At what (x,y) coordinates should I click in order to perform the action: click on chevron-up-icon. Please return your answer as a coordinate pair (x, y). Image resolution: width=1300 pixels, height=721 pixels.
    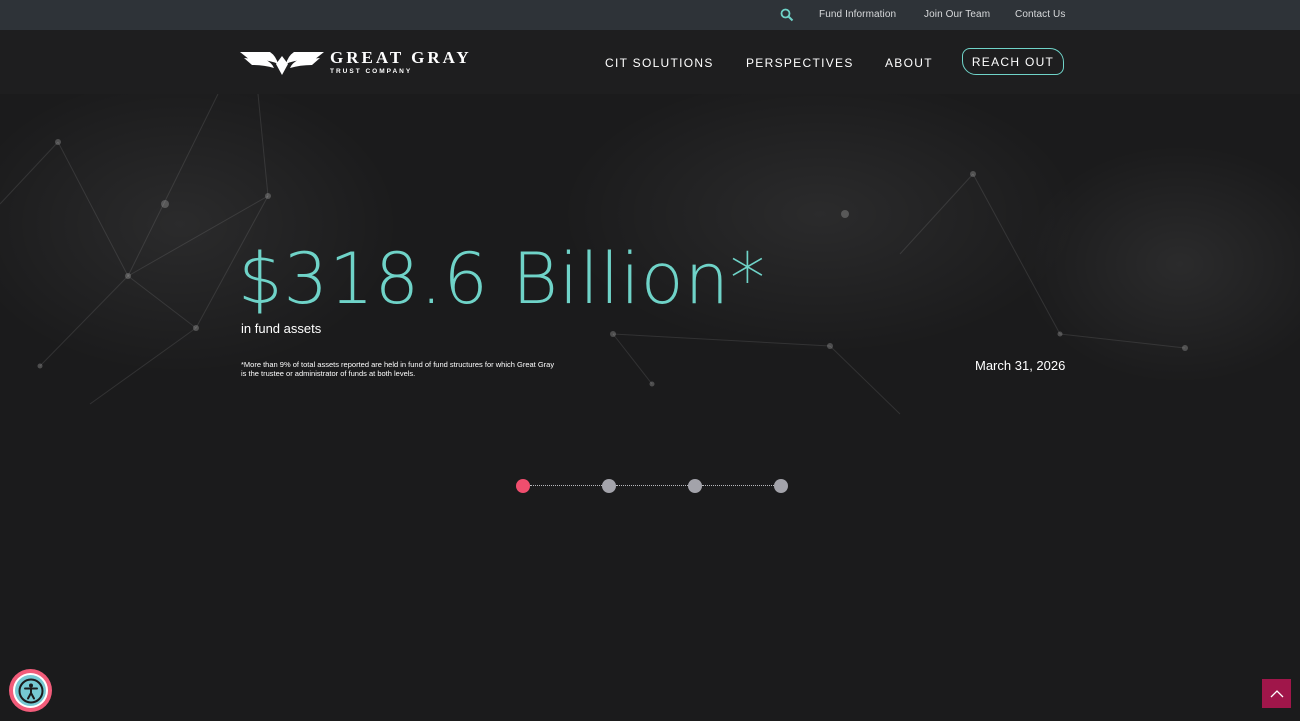
    Looking at the image, I should click on (1276, 693).